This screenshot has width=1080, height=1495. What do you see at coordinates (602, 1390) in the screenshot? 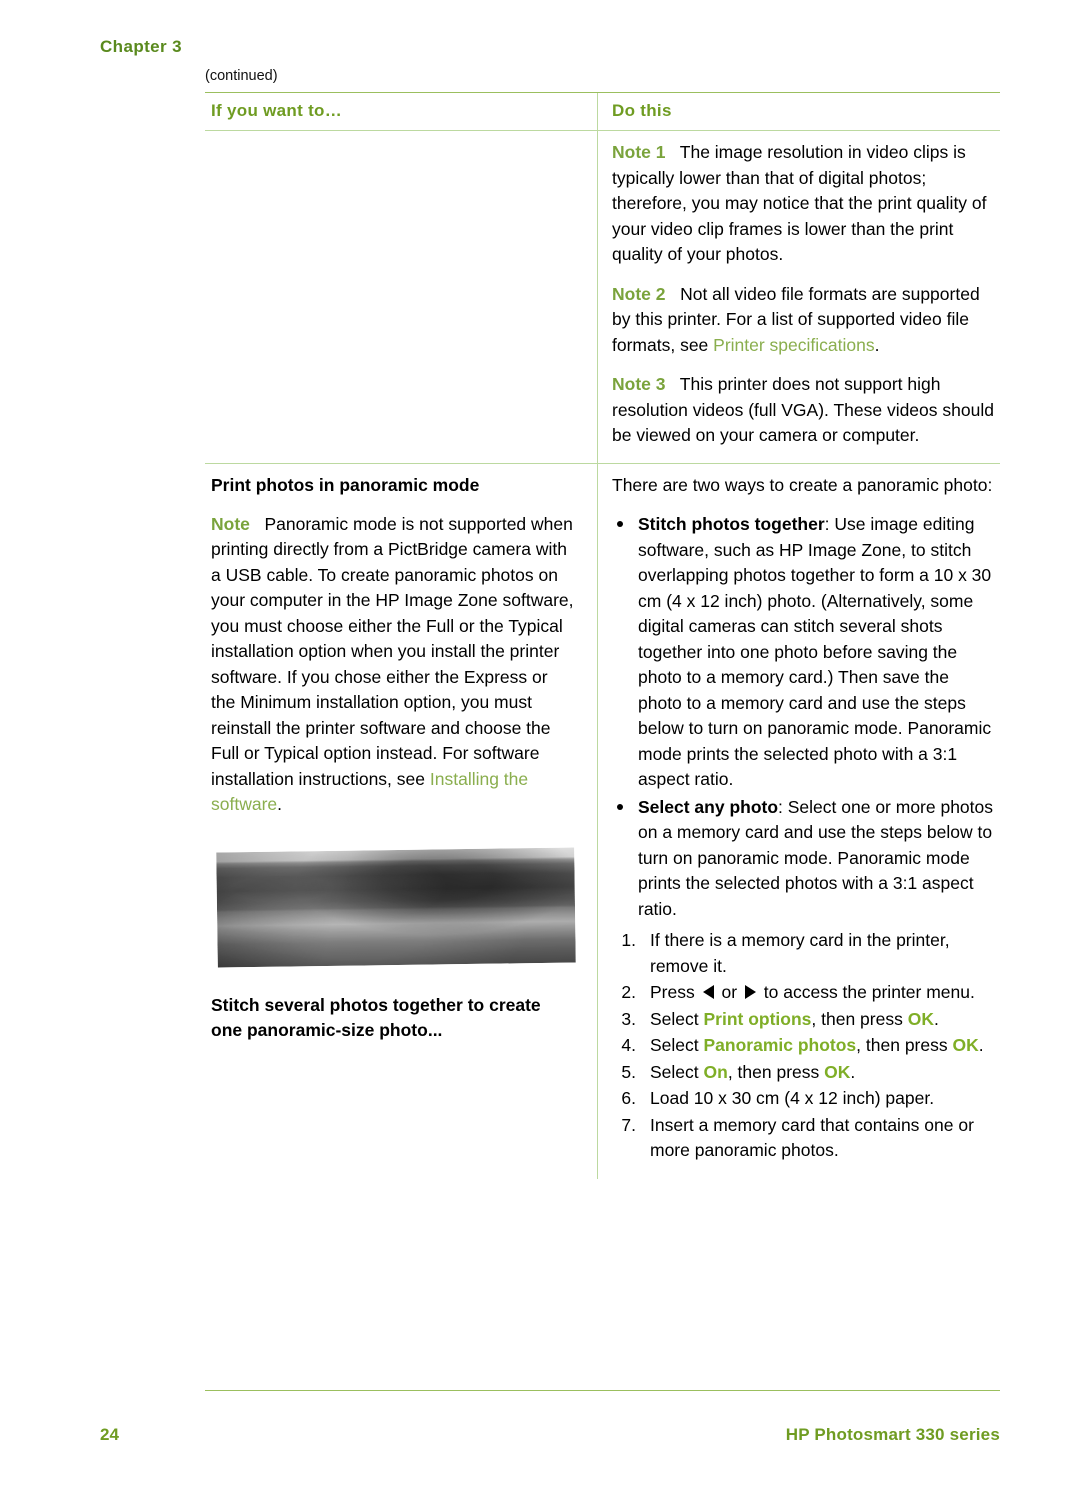
I see `footer-rule` at bounding box center [602, 1390].